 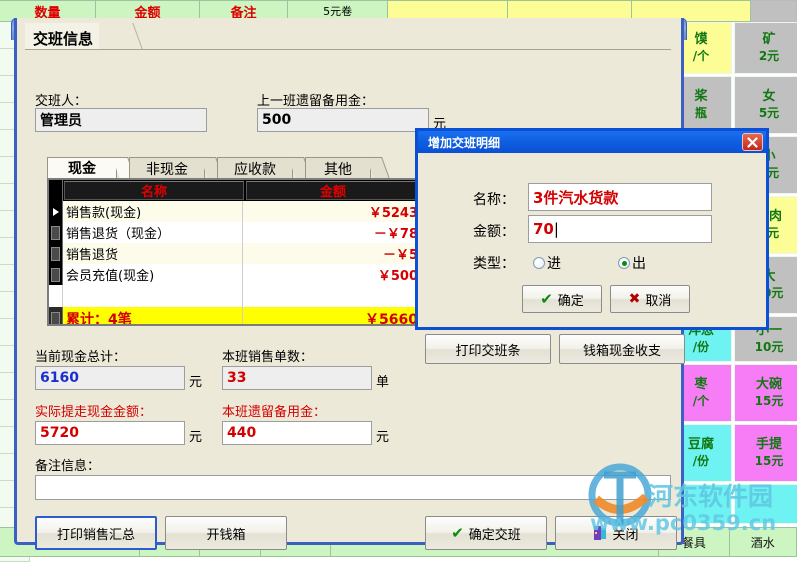 What do you see at coordinates (464, 142) in the screenshot?
I see `modal-title: 增加交班明细` at bounding box center [464, 142].